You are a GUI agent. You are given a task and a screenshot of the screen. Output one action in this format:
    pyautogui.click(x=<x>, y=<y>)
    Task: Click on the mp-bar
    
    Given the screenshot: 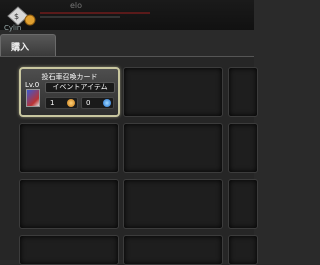 What is the action you would take?
    pyautogui.click(x=80, y=17)
    